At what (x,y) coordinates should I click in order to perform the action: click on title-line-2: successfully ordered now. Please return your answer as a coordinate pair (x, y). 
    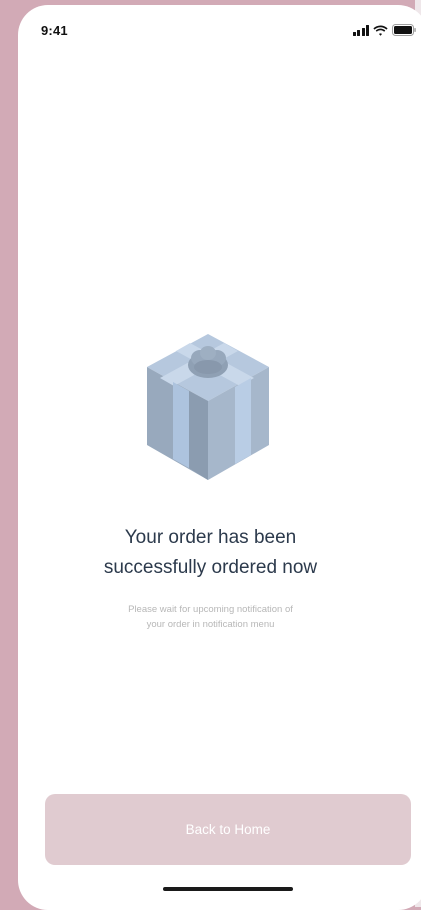
    Looking at the image, I should click on (210, 567).